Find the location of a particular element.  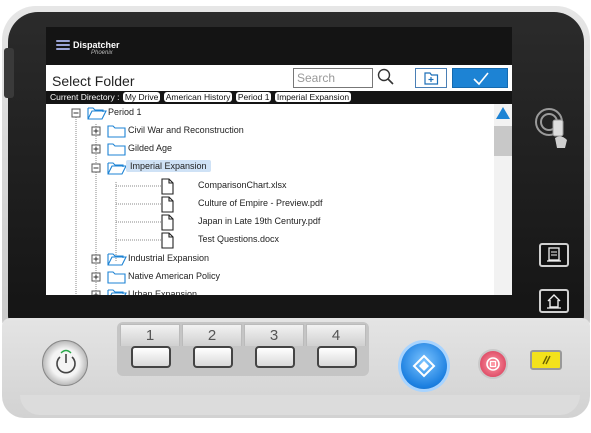

breadcrumb-item-american-history: American History is located at coordinates (198, 97).